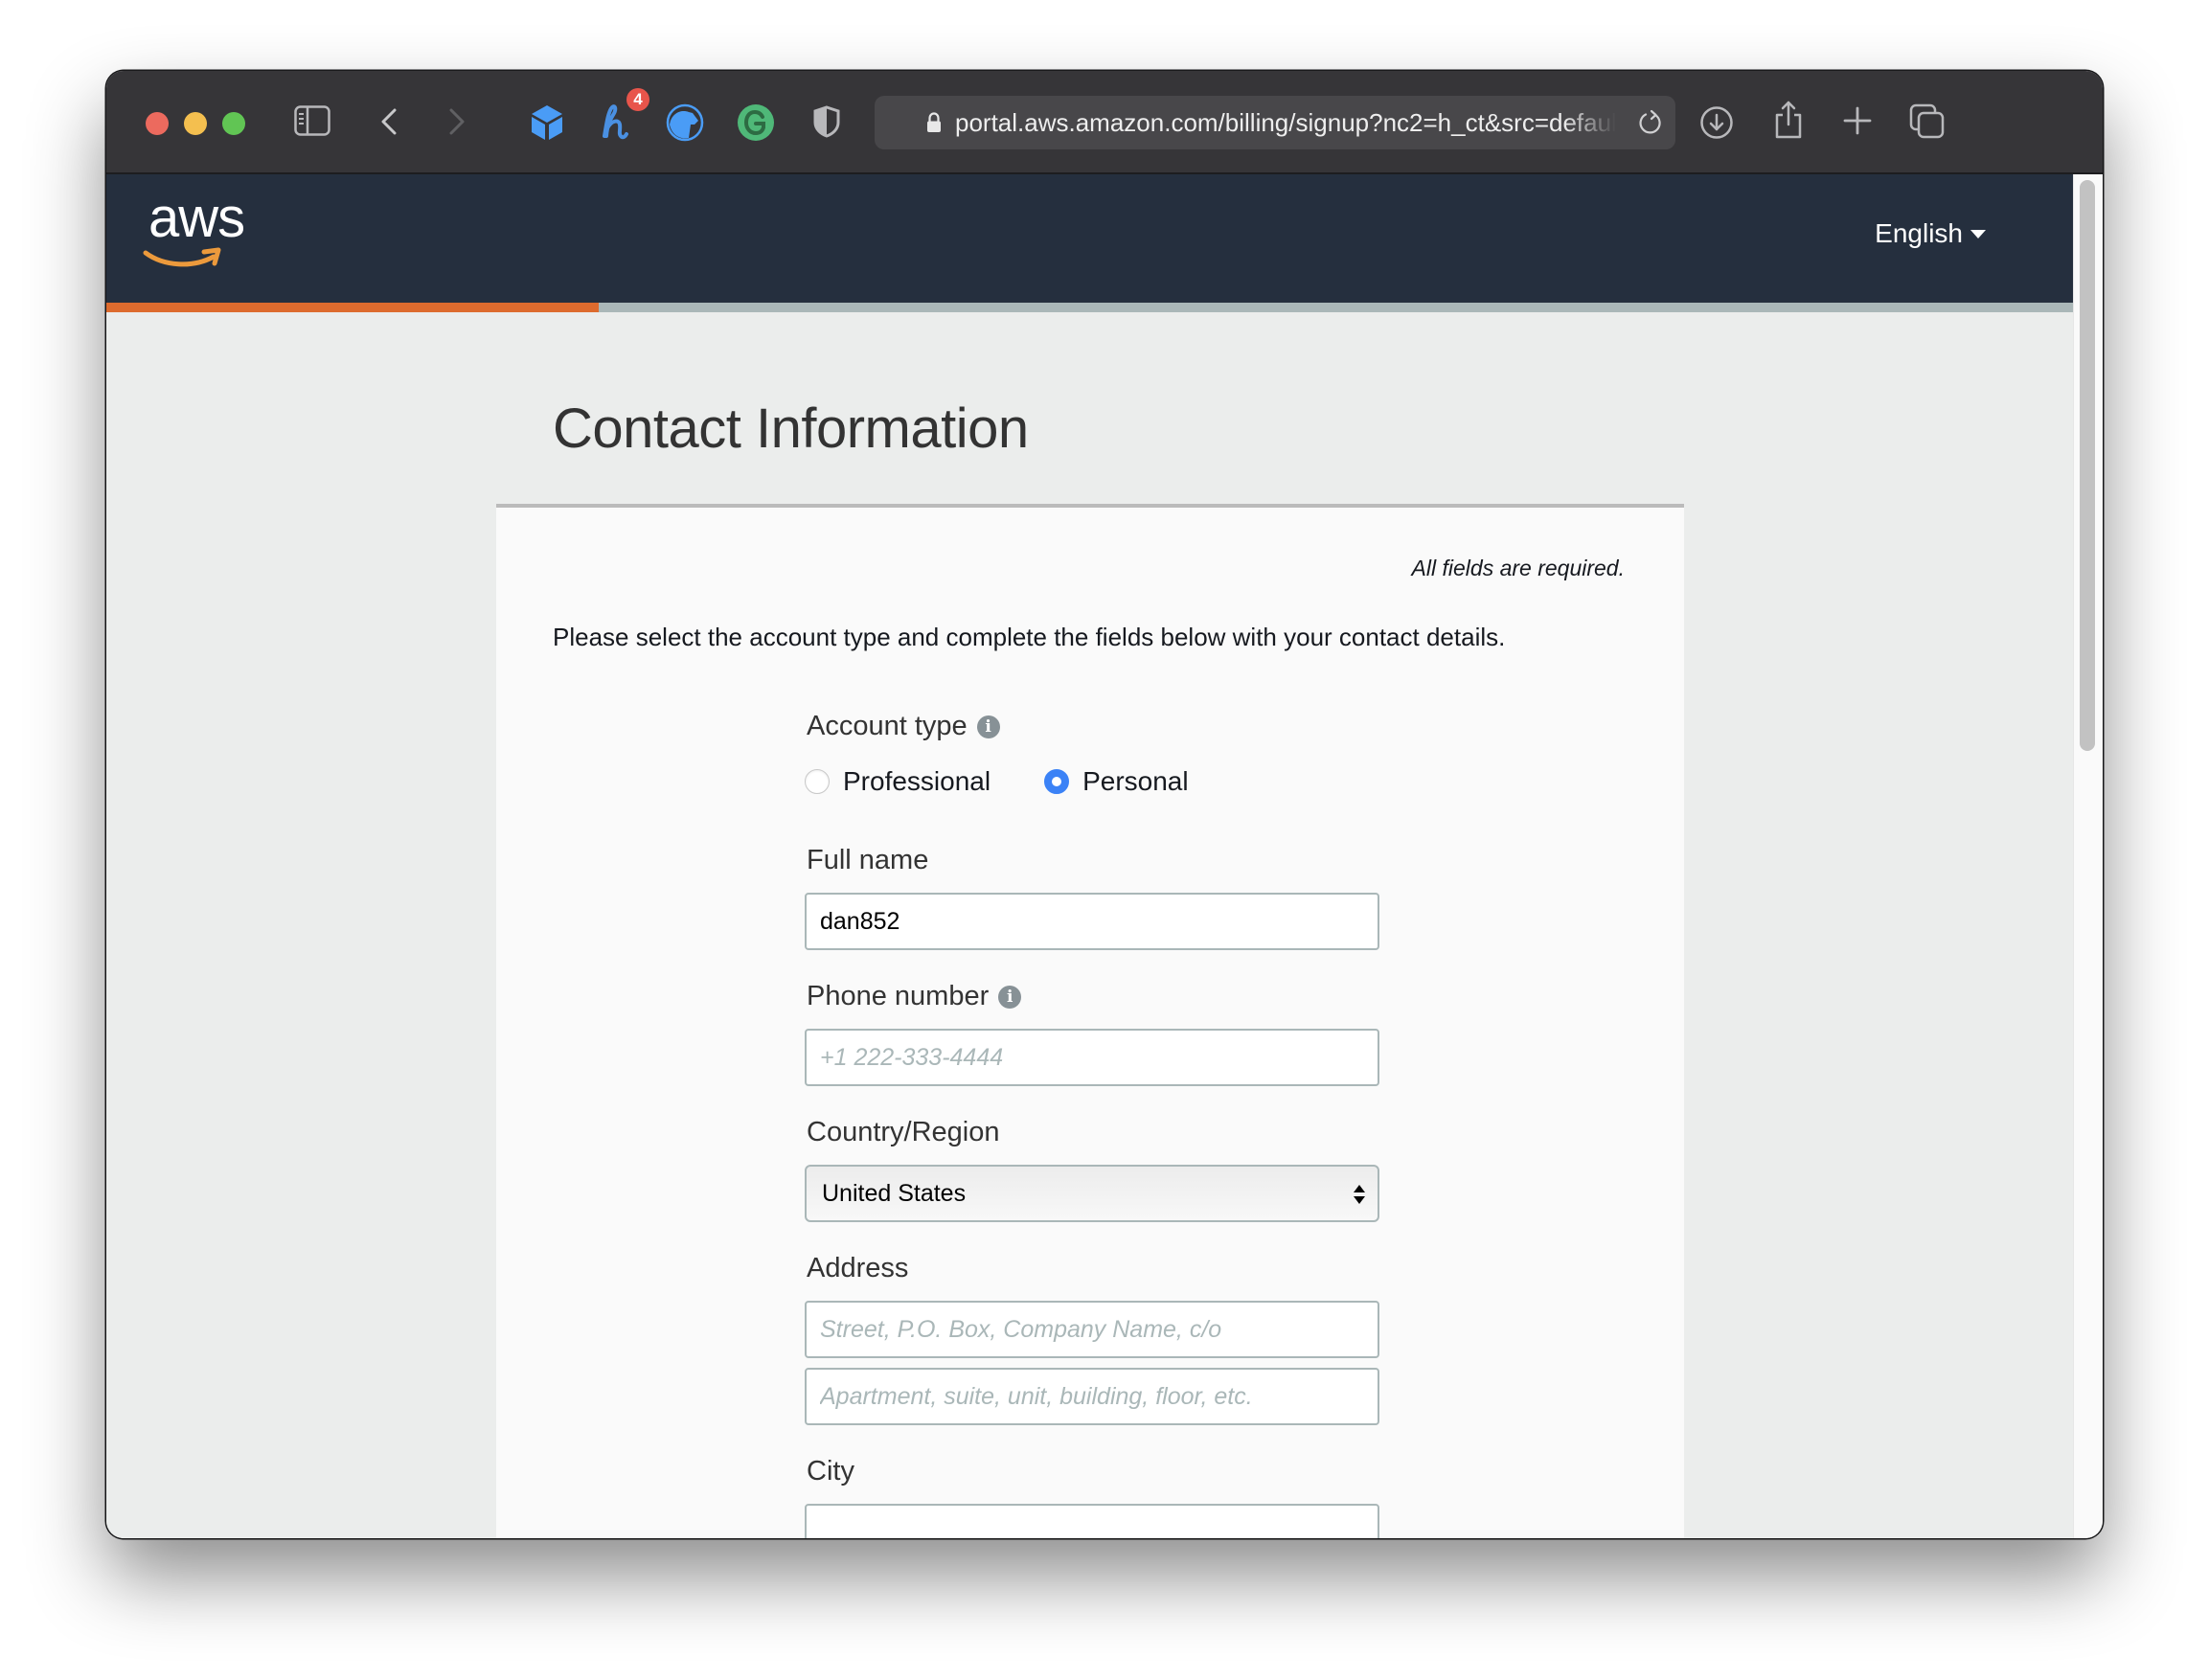 This screenshot has height=1680, width=2209. Describe the element at coordinates (1789, 120) in the screenshot. I see `share-icon` at that location.